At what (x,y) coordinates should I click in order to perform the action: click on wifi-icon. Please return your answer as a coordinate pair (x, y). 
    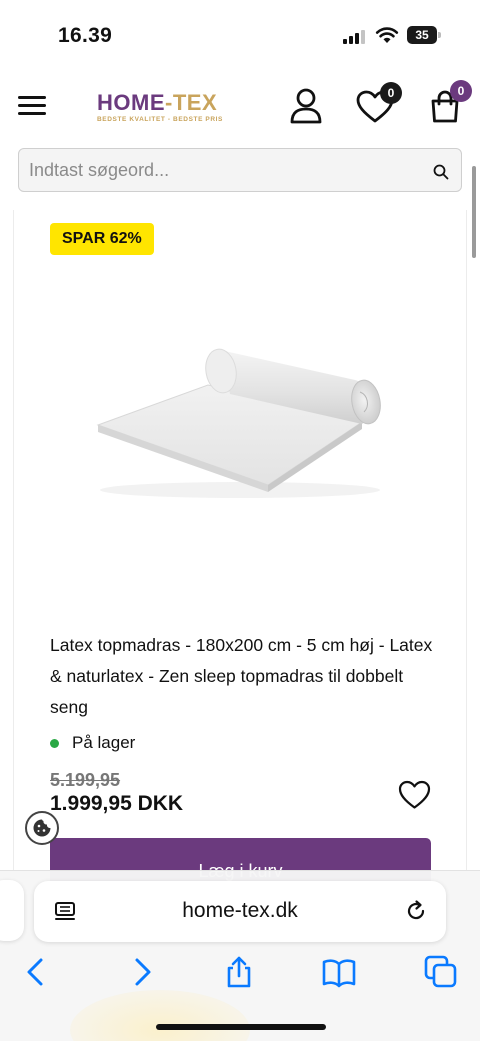
    Looking at the image, I should click on (387, 35).